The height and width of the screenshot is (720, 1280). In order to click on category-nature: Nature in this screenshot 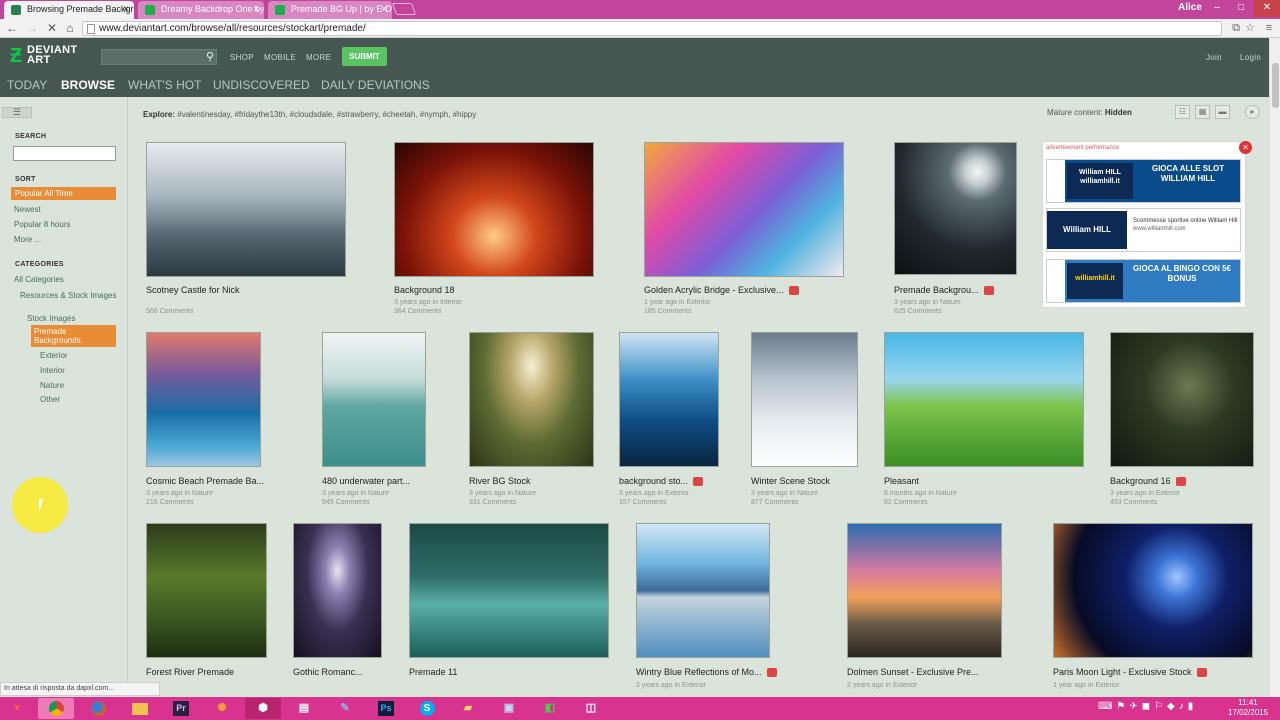, I will do `click(52, 385)`.